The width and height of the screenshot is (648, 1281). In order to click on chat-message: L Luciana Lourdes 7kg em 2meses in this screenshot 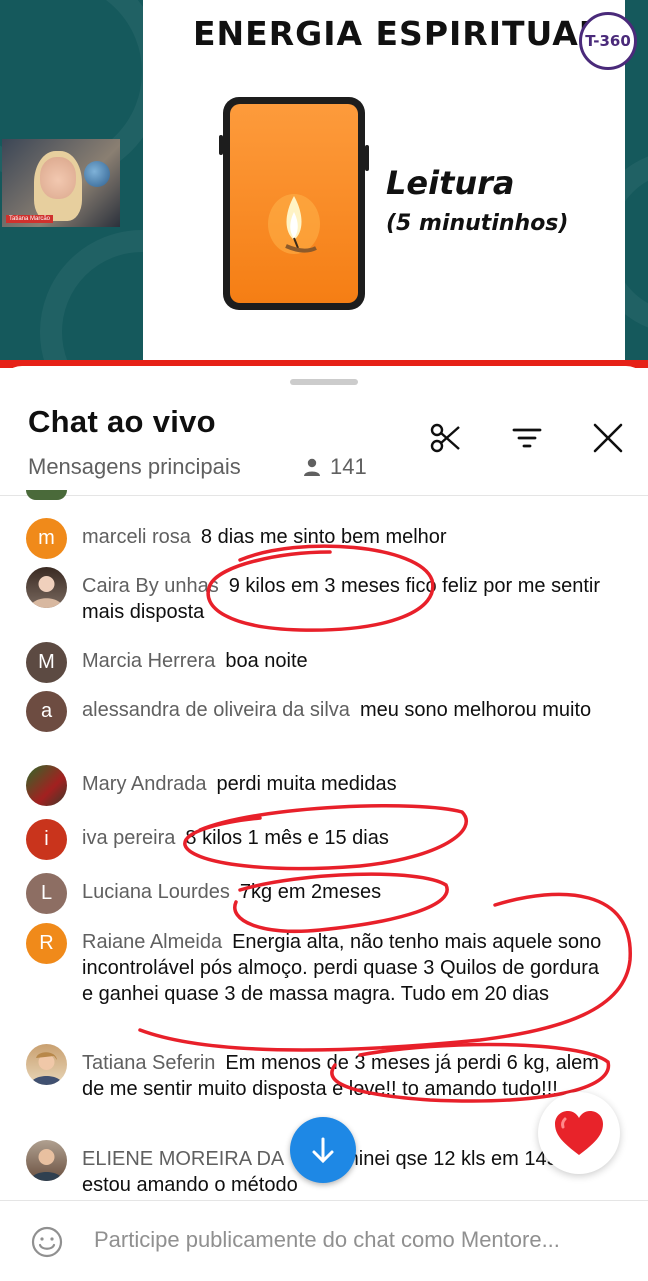, I will do `click(319, 893)`.